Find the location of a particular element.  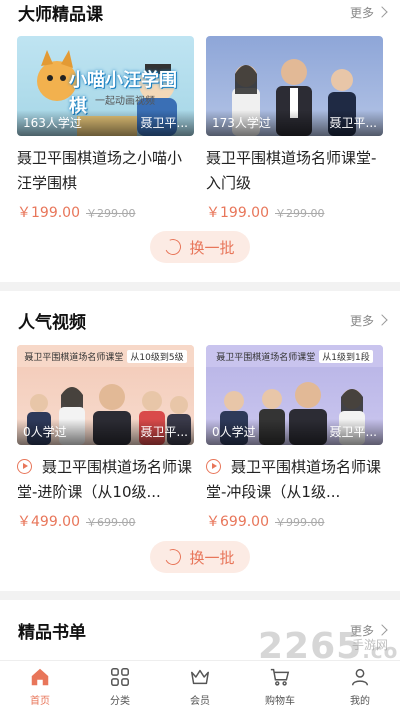

crown-icon is located at coordinates (200, 677).